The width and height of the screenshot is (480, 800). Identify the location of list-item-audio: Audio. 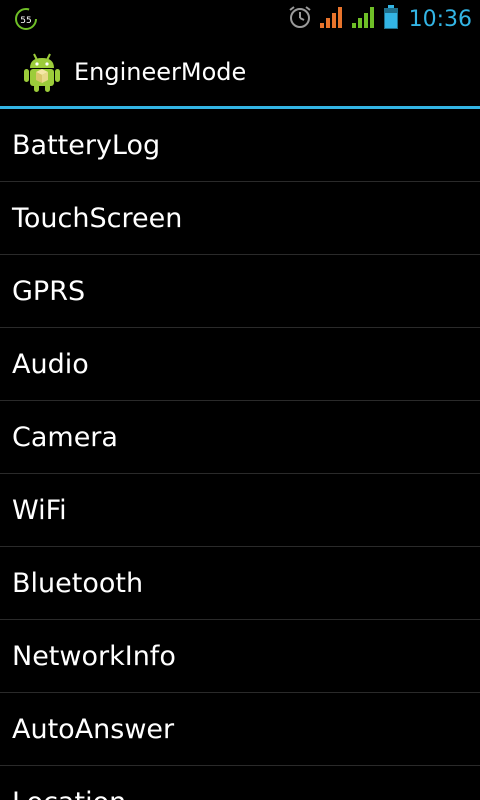
(240, 364).